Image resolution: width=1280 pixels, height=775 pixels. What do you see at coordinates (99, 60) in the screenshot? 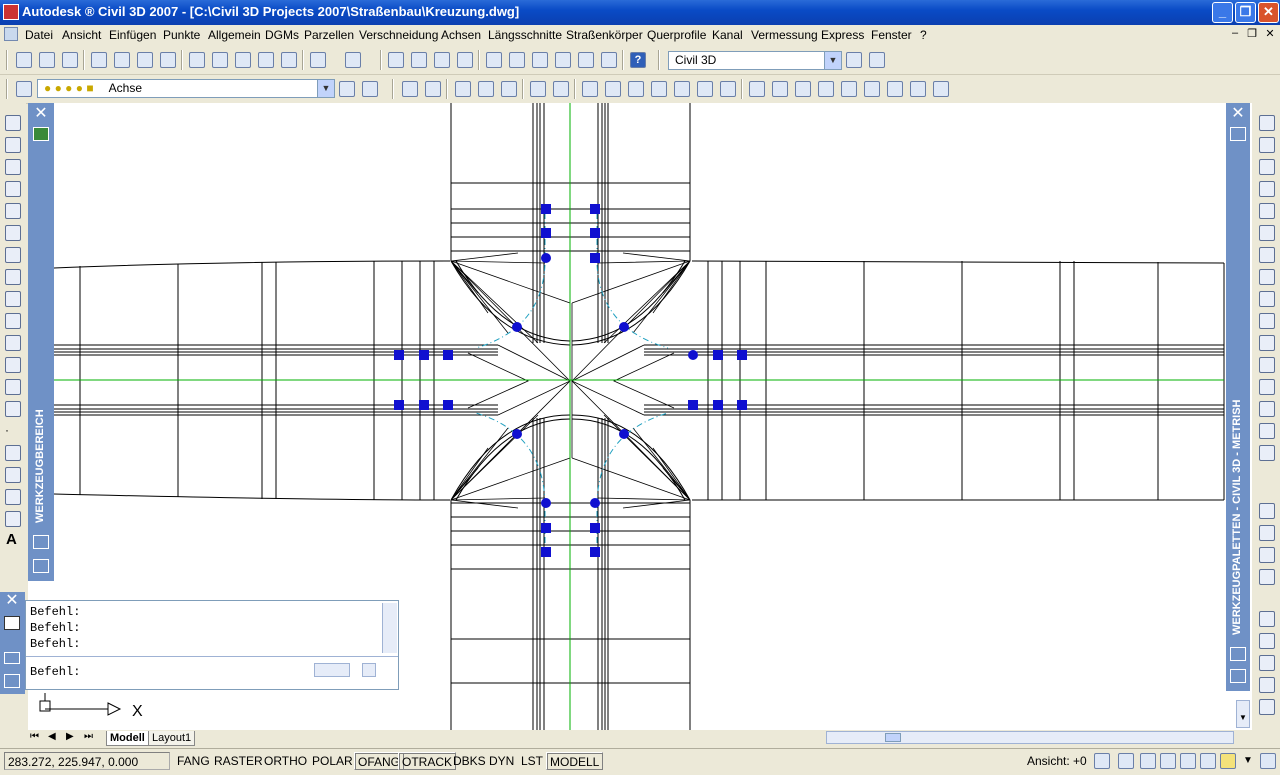
I see `print-icon` at bounding box center [99, 60].